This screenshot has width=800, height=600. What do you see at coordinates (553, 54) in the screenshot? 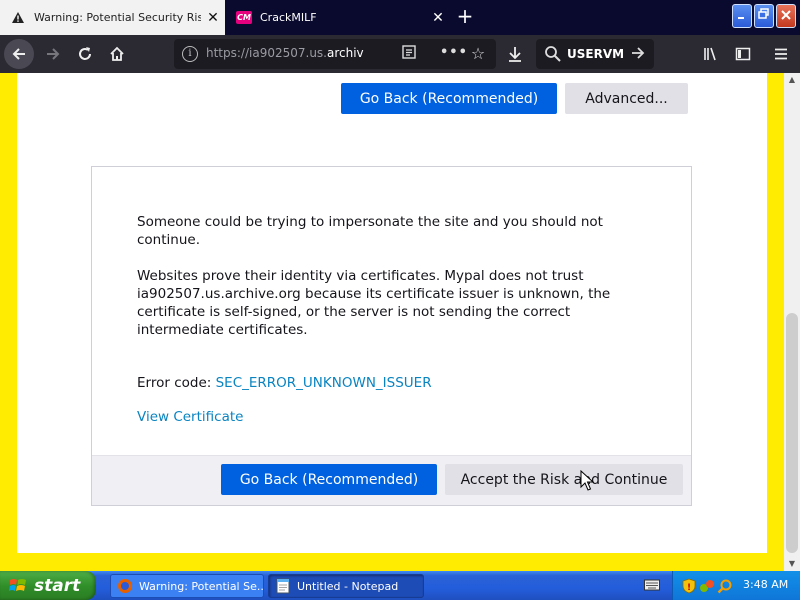
I see `search-icon` at bounding box center [553, 54].